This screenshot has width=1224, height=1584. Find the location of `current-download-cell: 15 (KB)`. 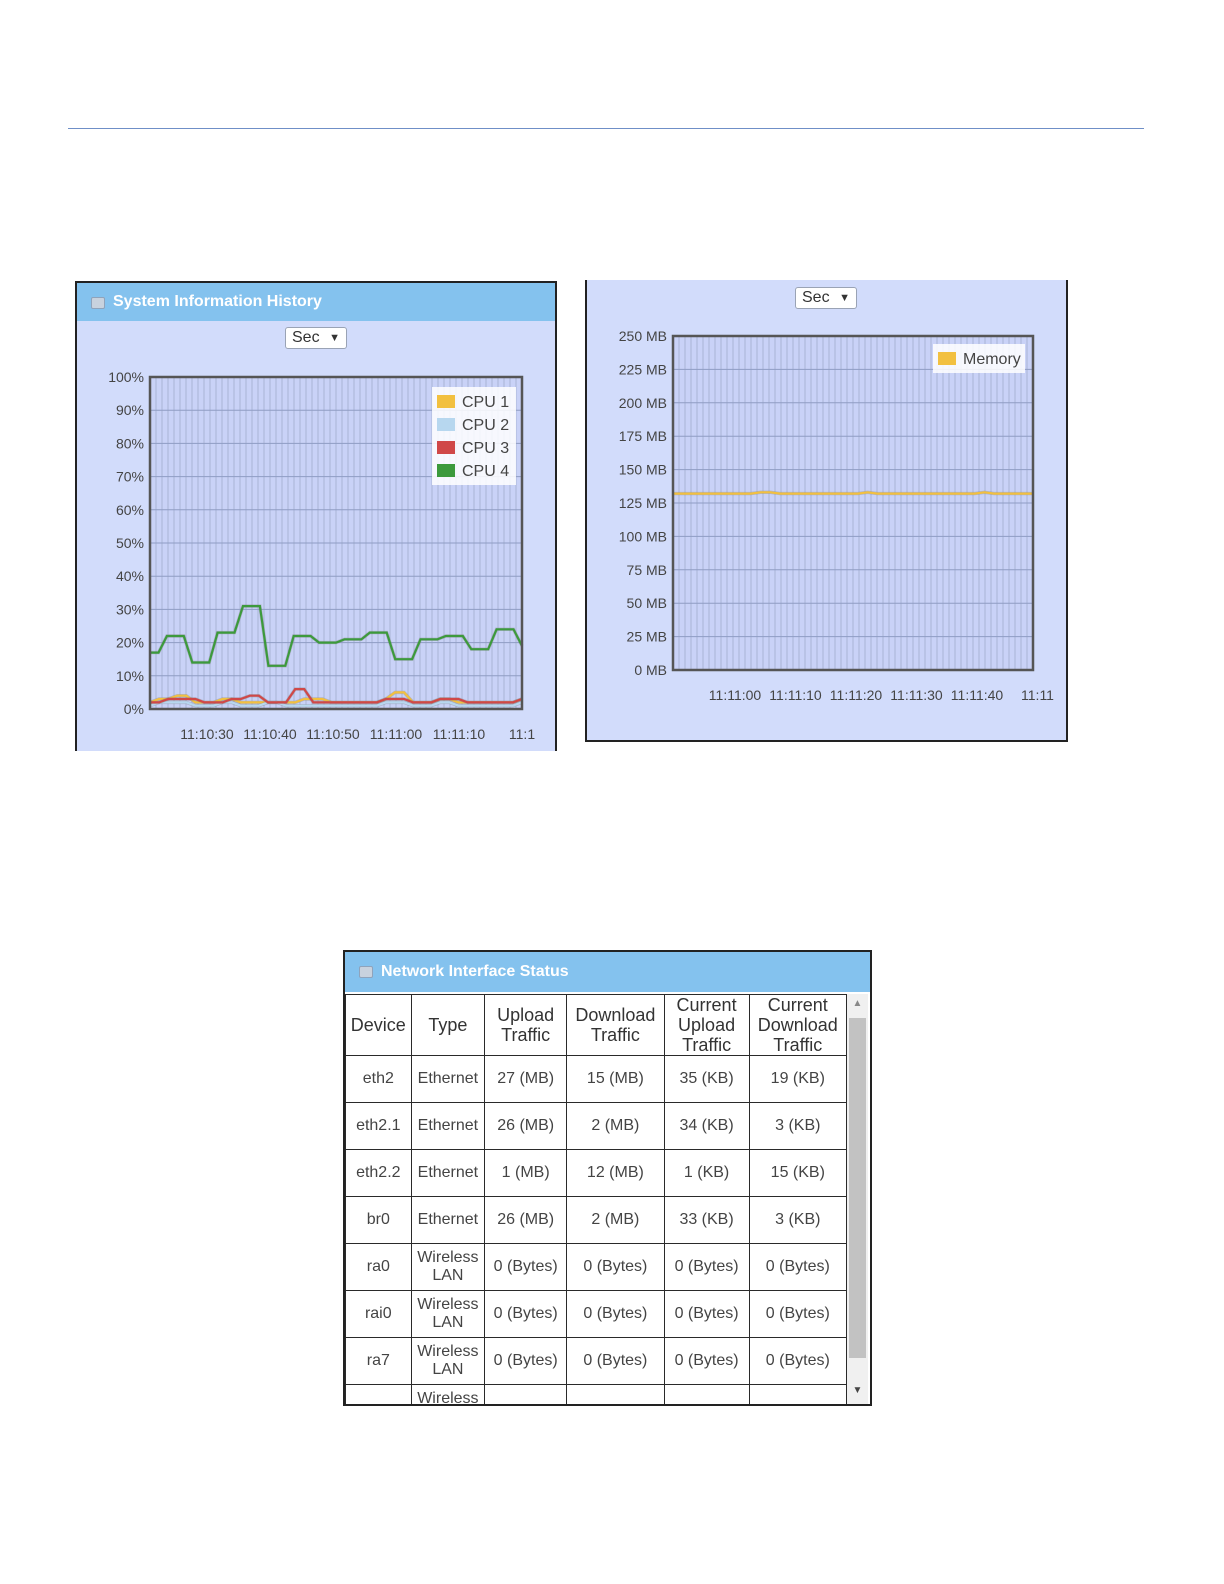

current-download-cell: 15 (KB) is located at coordinates (798, 1173).